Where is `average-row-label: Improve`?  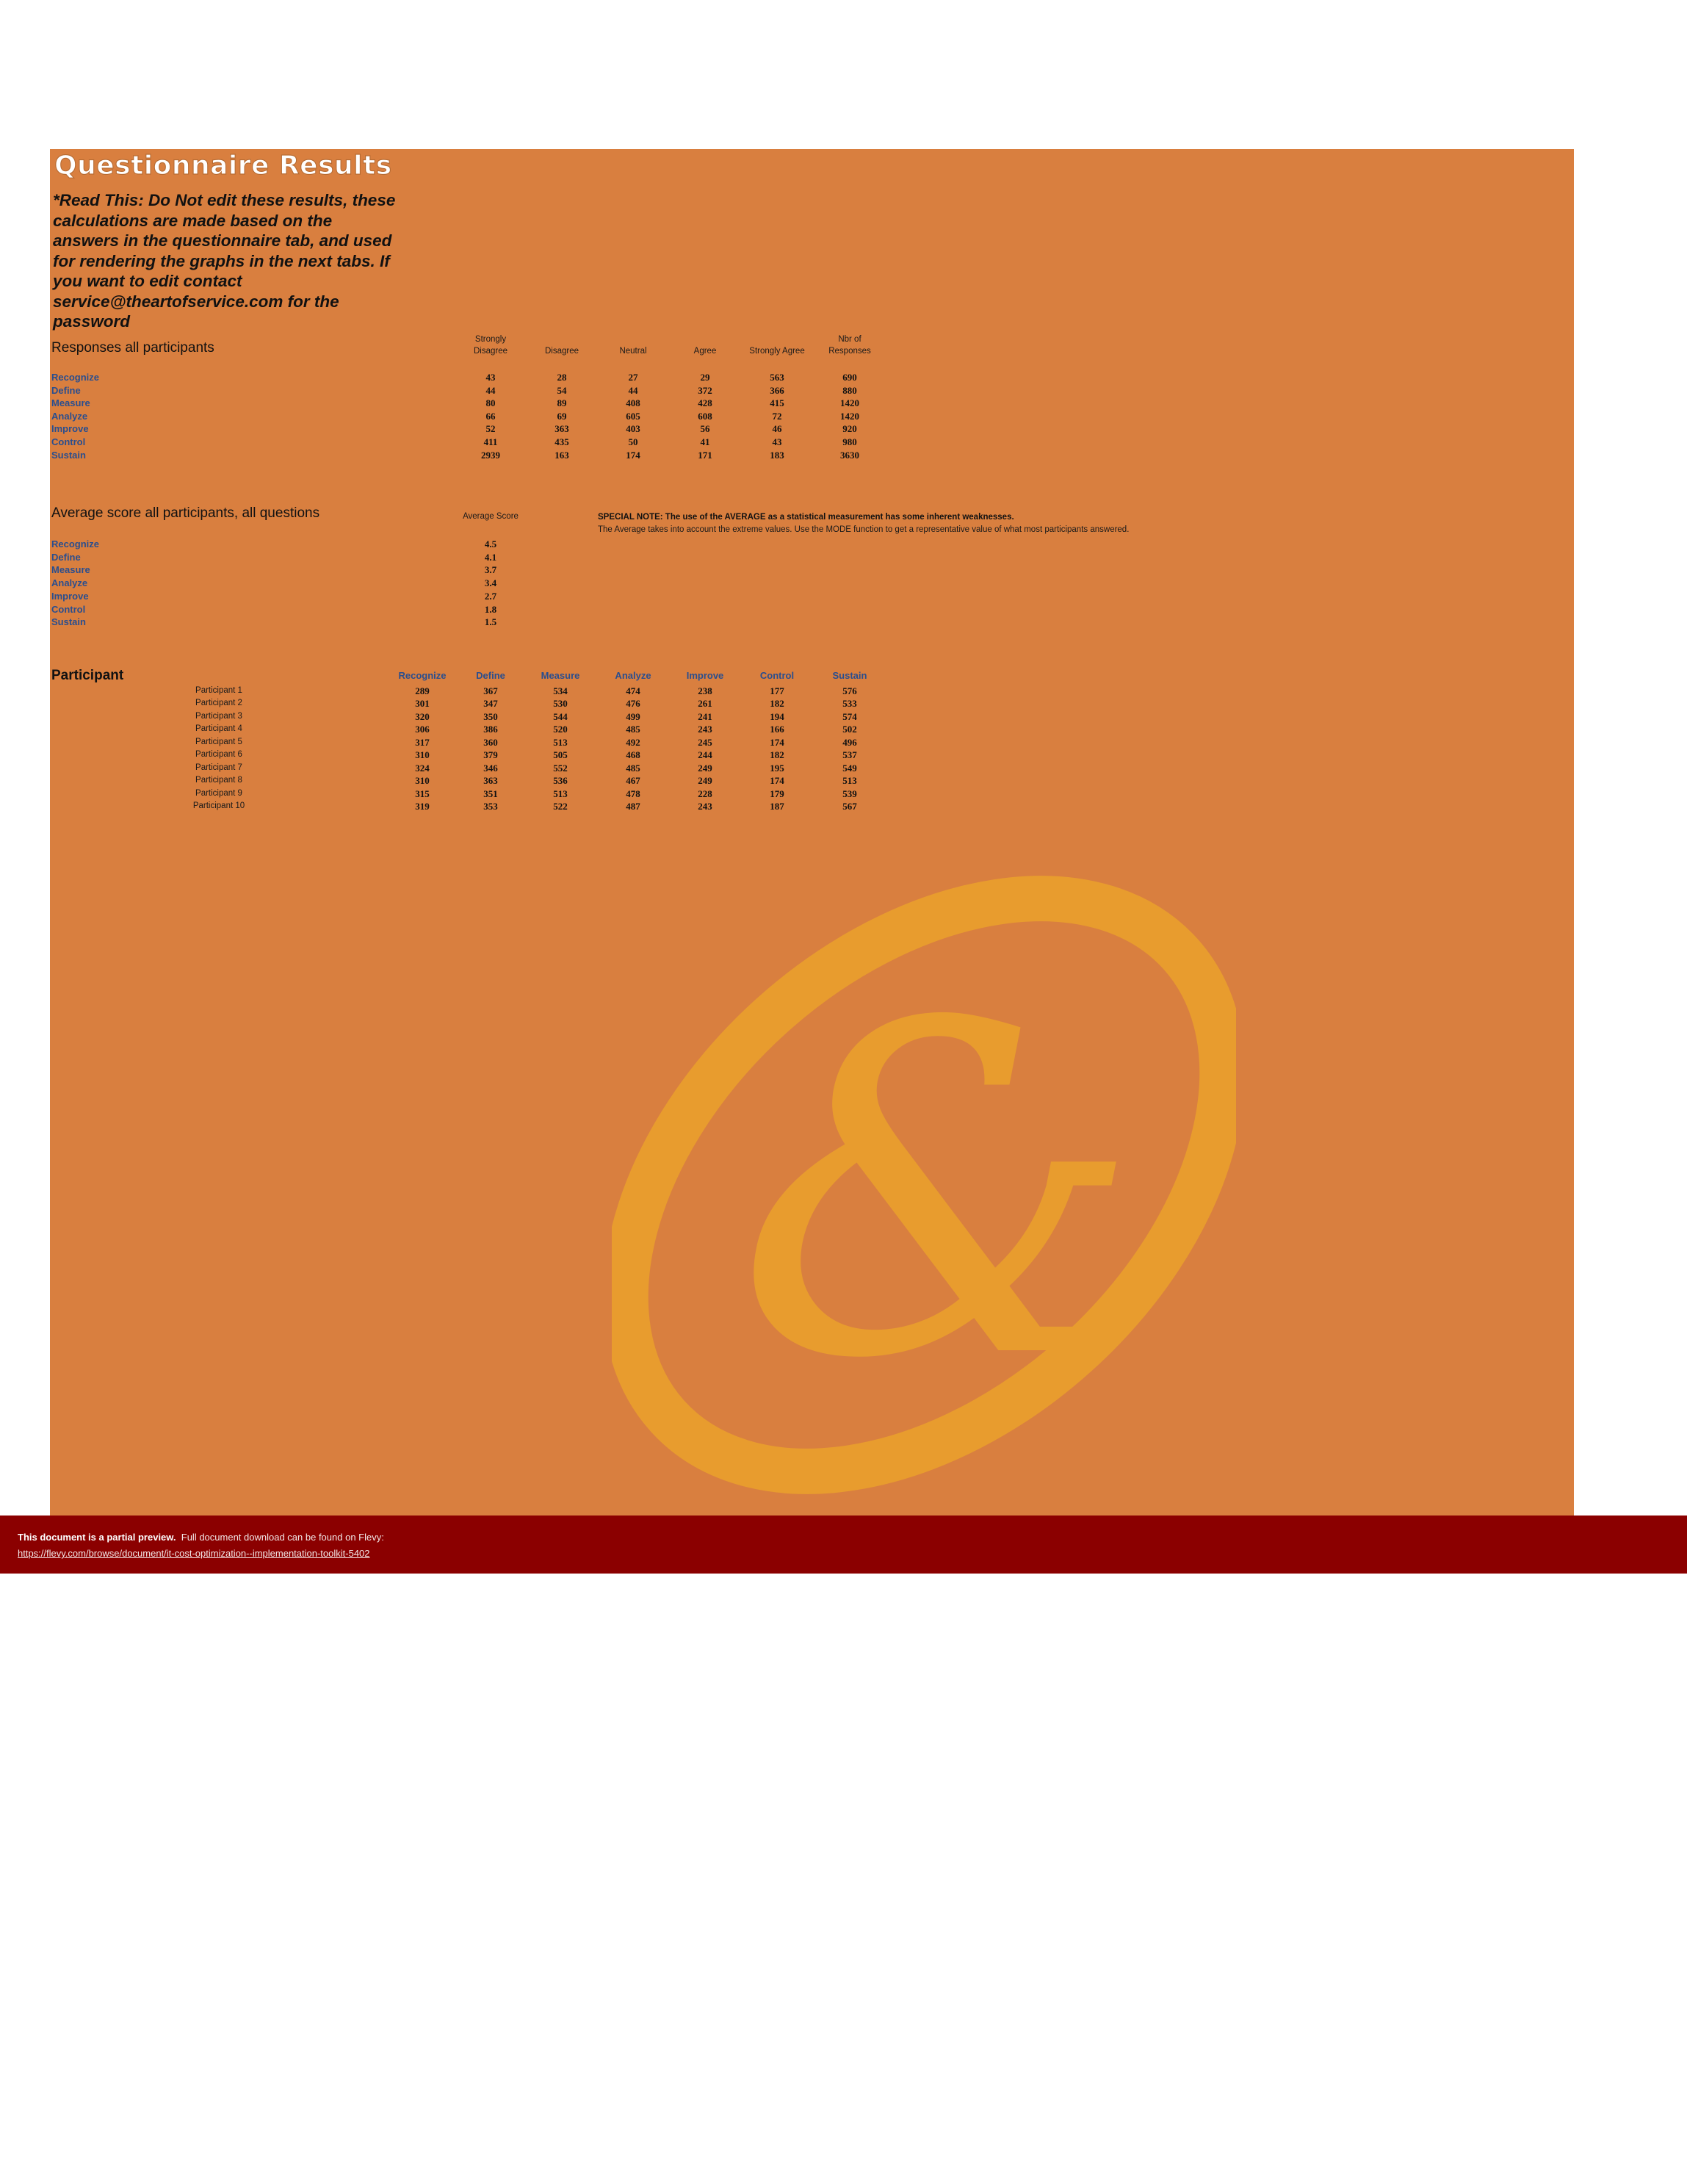 average-row-label: Improve is located at coordinates (70, 596).